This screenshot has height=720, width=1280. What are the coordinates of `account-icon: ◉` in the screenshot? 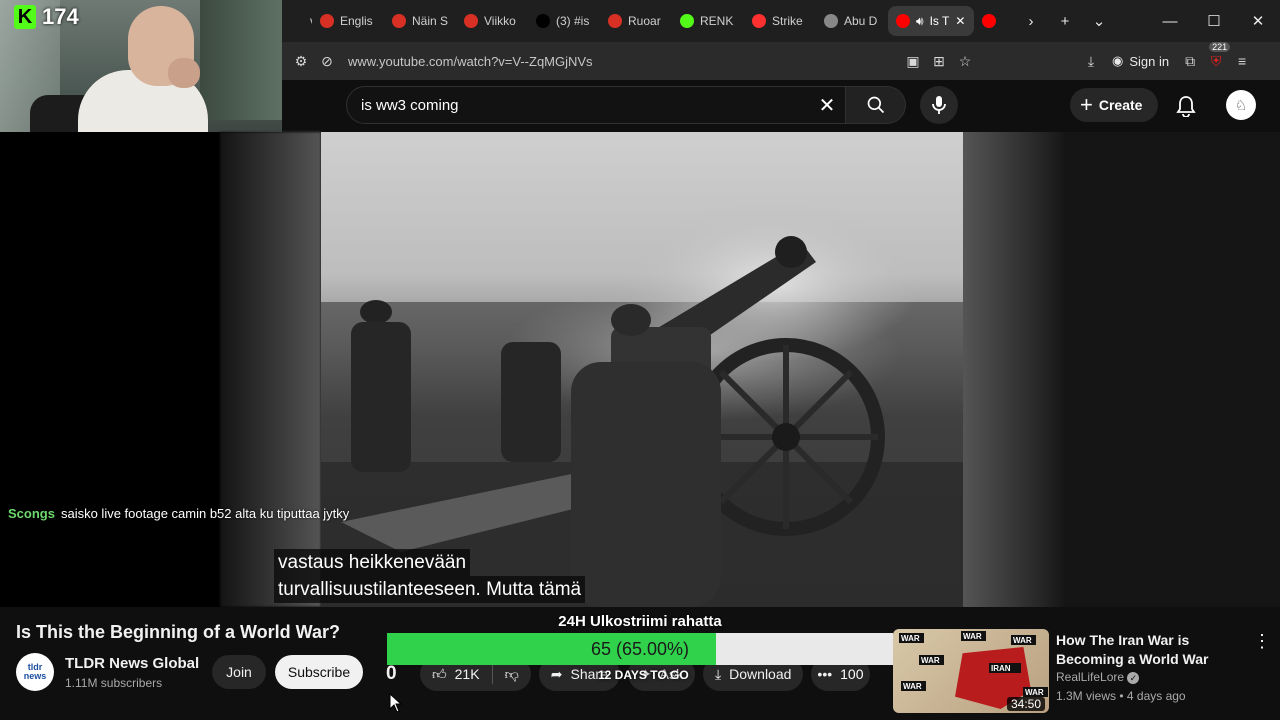 It's located at (1118, 60).